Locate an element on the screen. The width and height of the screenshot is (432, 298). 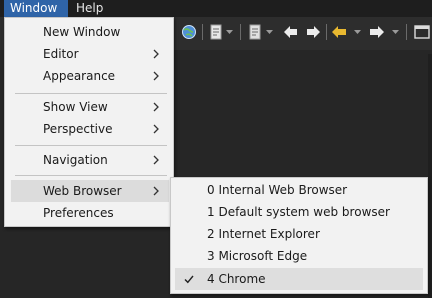
menu-item-show-view: Show View is located at coordinates (90, 107).